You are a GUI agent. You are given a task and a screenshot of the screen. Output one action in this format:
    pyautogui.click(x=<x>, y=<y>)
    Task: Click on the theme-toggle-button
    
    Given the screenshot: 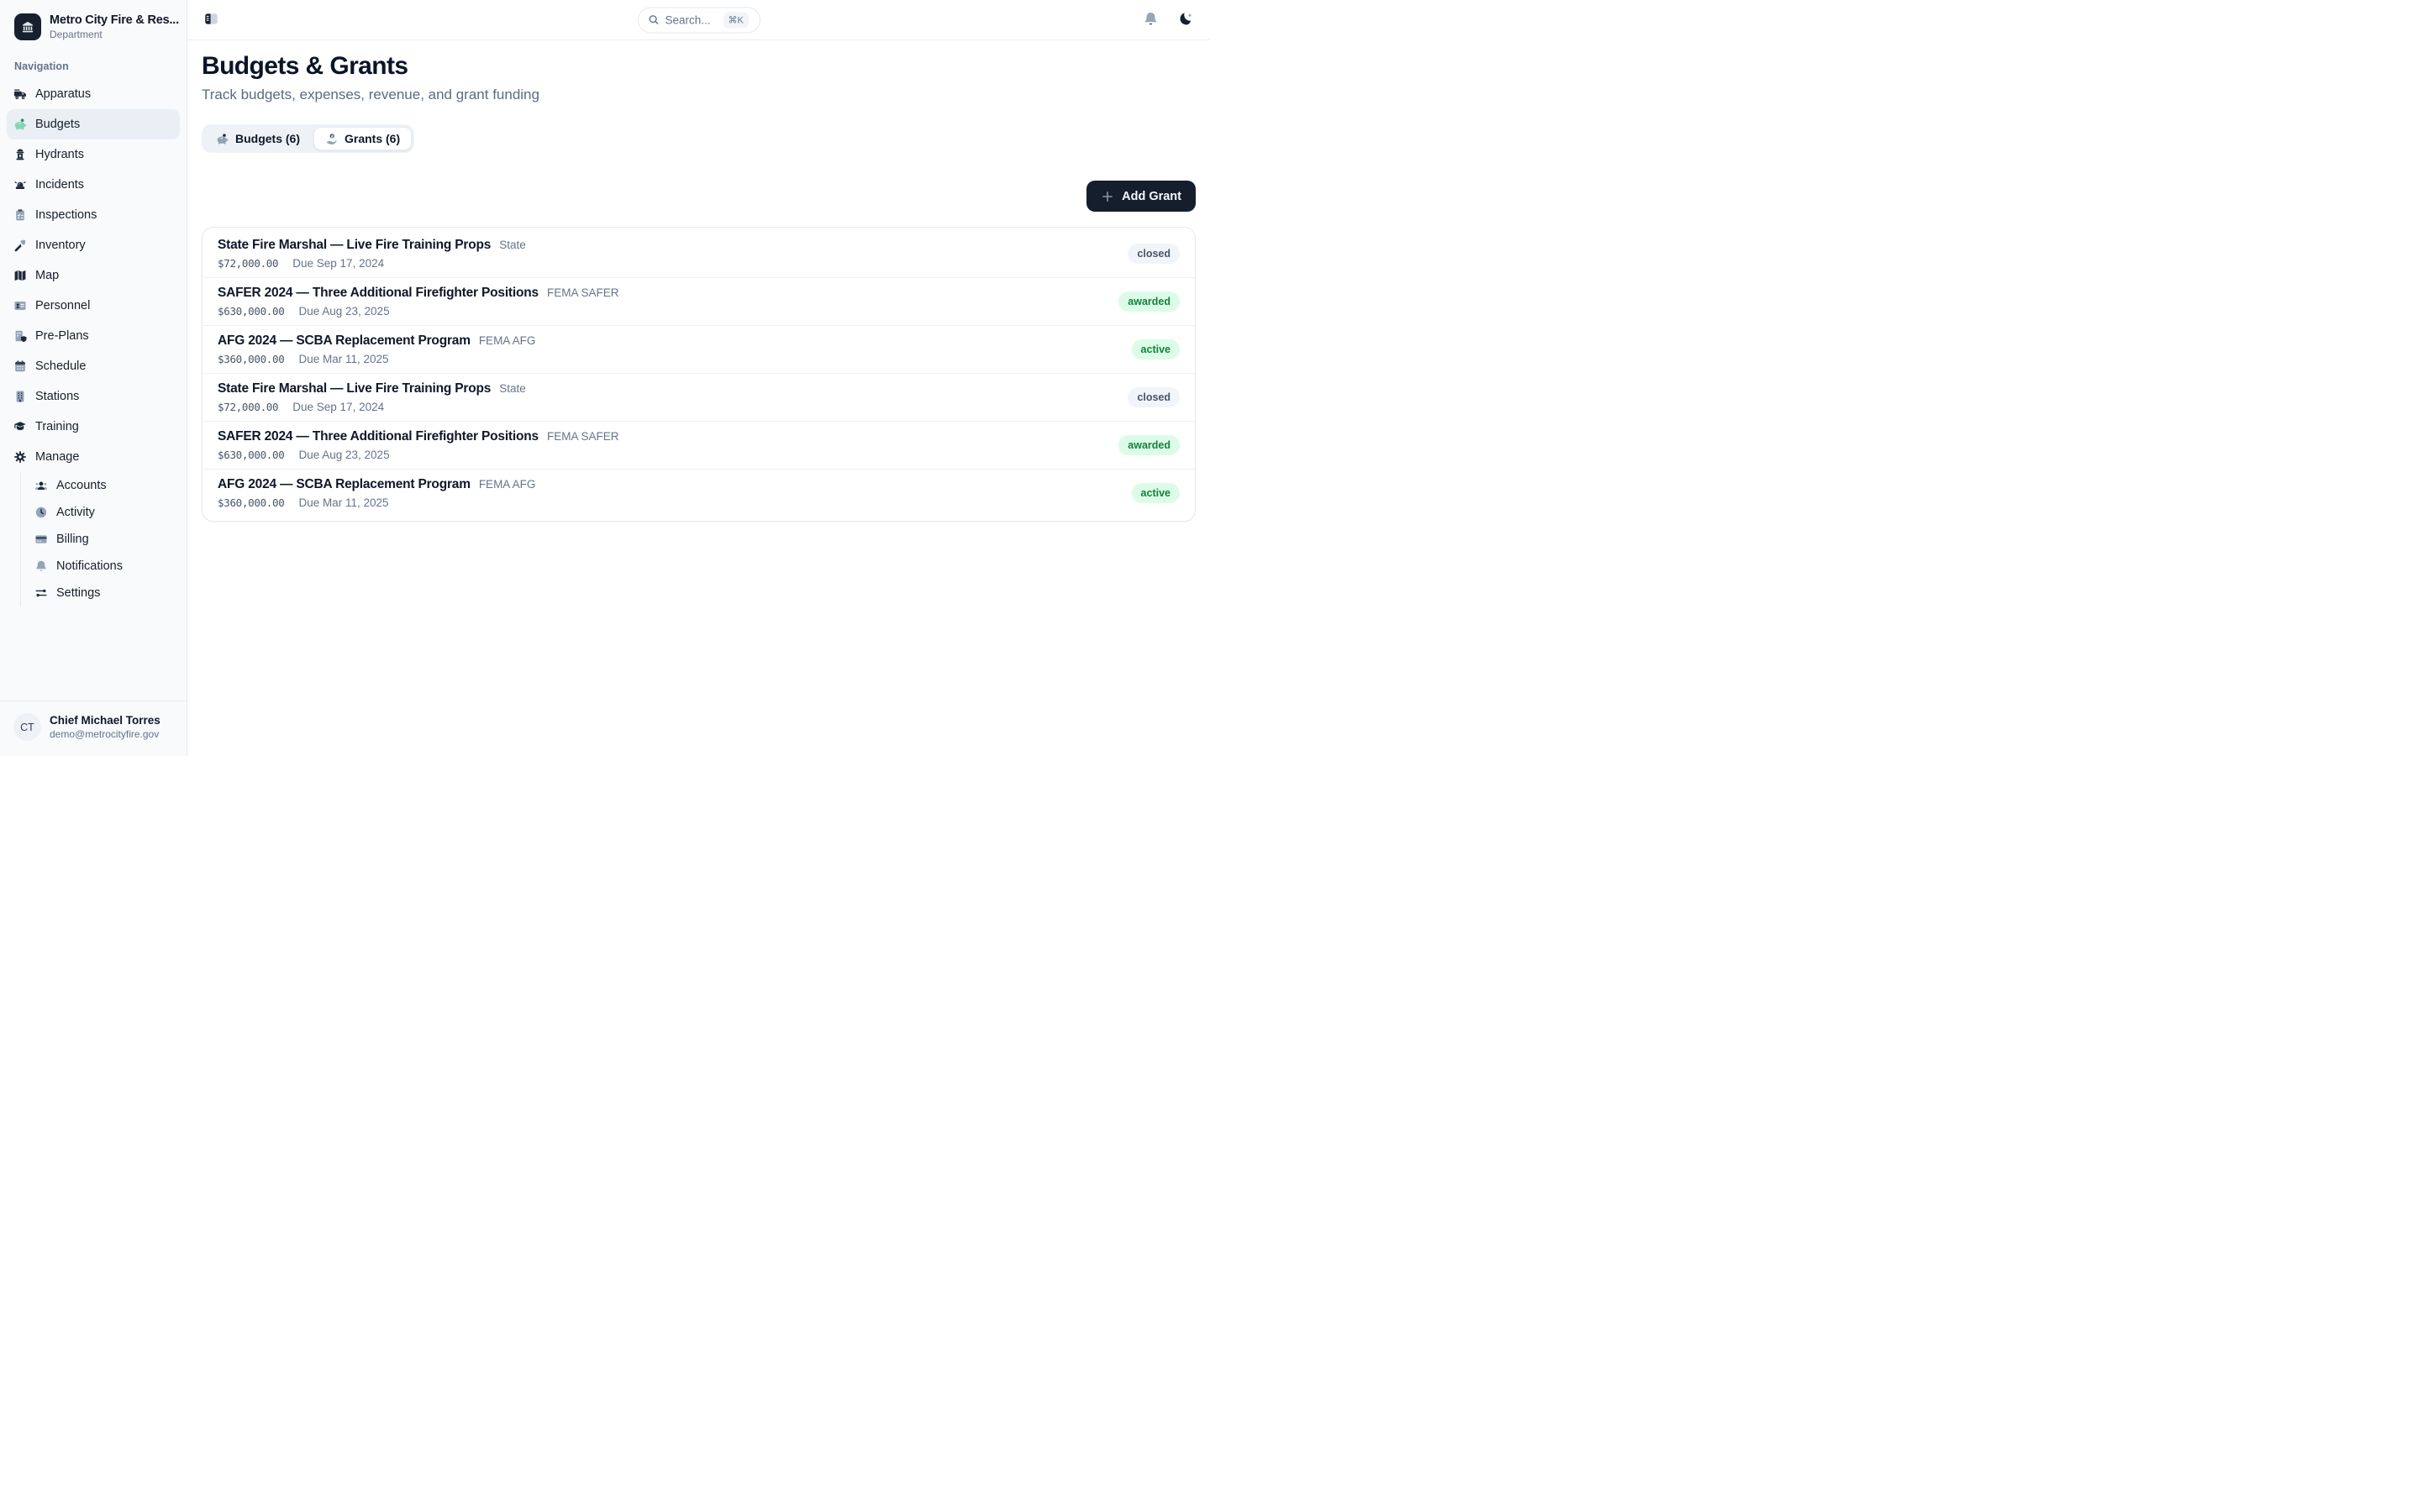 What is the action you would take?
    pyautogui.click(x=1185, y=20)
    